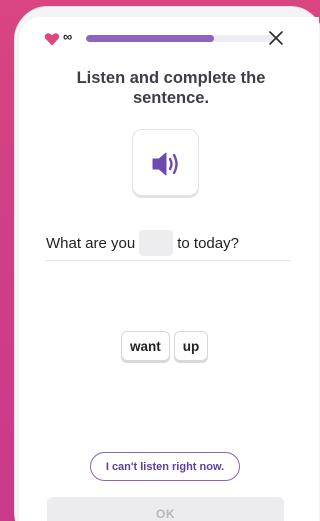 The width and height of the screenshot is (320, 521). Describe the element at coordinates (150, 38) in the screenshot. I see `lesson-progress-fill` at that location.